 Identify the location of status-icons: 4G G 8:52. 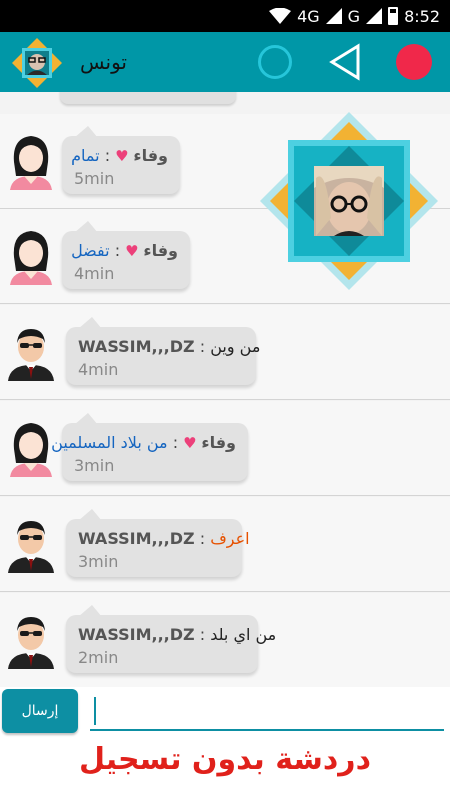
(354, 16).